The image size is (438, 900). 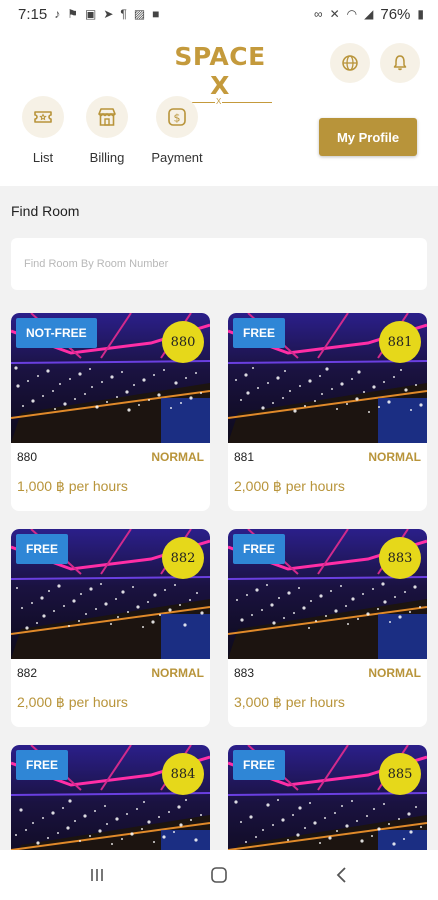 I want to click on room-number: 880, so click(x=27, y=457).